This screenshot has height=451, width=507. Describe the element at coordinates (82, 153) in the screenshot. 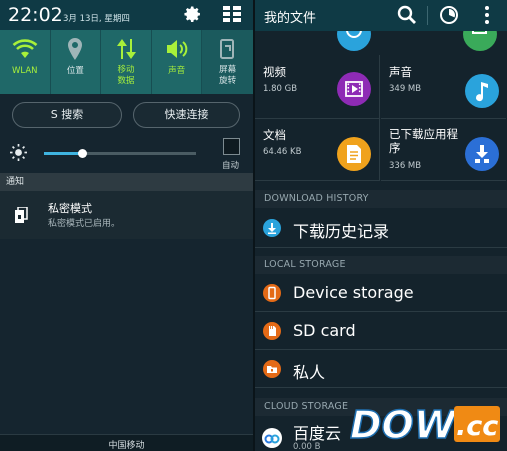

I see `slider-thumb` at that location.